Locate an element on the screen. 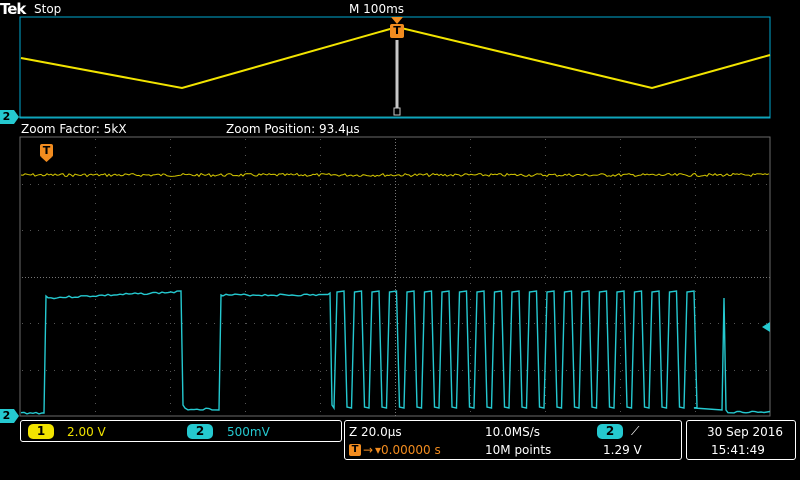 The width and height of the screenshot is (800, 480). zoom-timebase: Z 20.0μs is located at coordinates (375, 432).